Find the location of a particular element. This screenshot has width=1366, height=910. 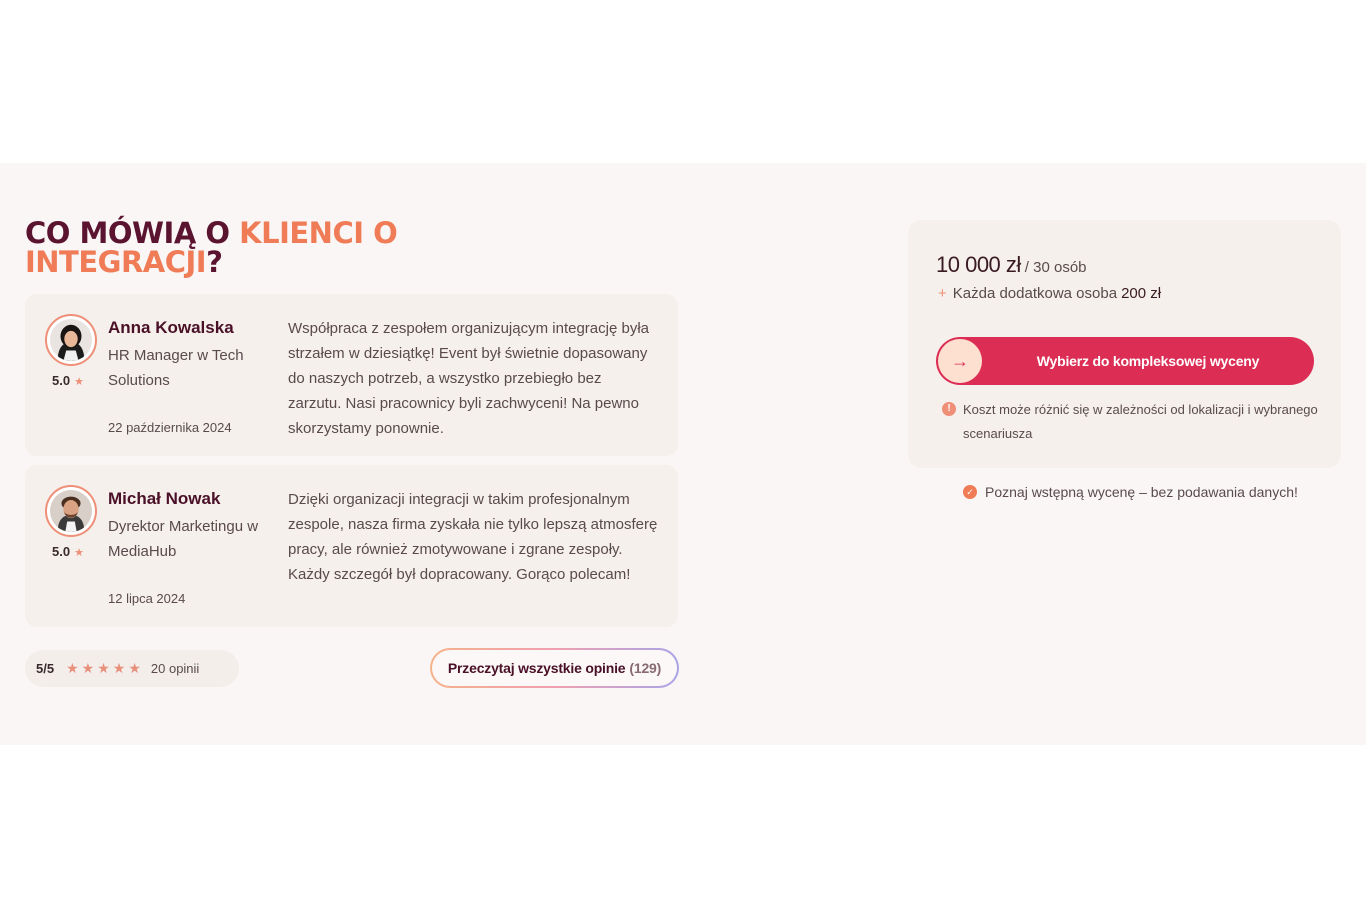

info-icon: ! is located at coordinates (949, 409).